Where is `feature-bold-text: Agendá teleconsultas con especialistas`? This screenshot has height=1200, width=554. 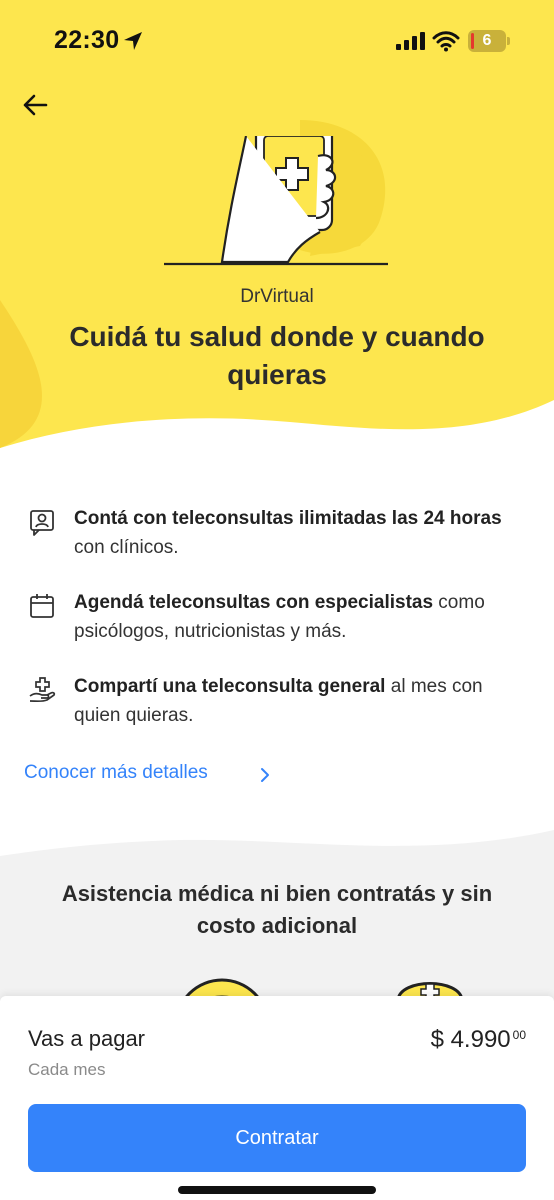
feature-bold-text: Agendá teleconsultas con especialistas is located at coordinates (254, 602).